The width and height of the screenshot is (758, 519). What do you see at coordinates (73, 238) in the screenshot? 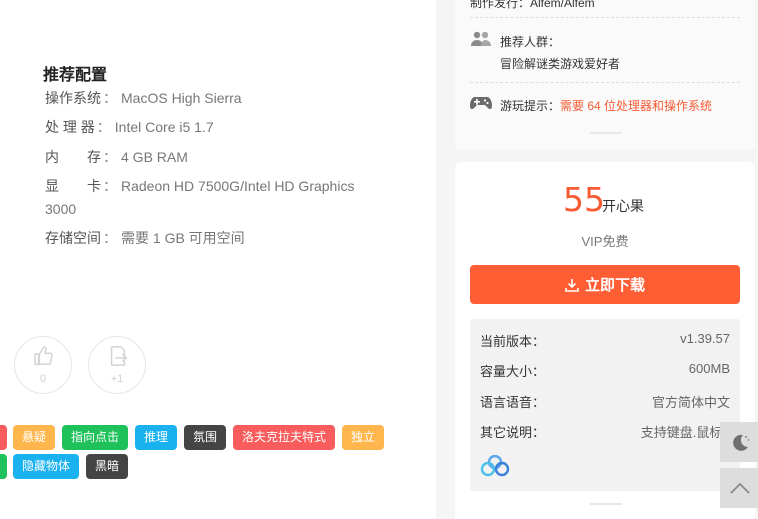
I see `req-storage-label: 存储空间` at bounding box center [73, 238].